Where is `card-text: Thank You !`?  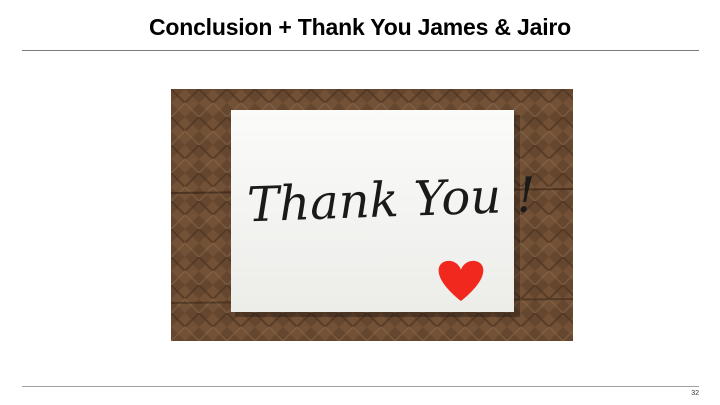
card-text: Thank You ! is located at coordinates (391, 200).